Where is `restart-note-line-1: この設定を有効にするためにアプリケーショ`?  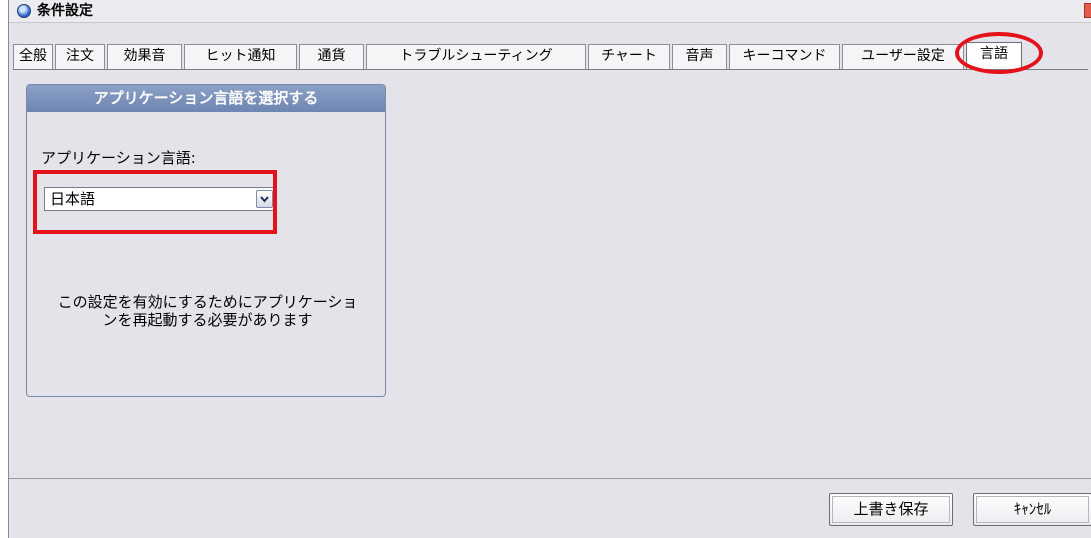
restart-note-line-1: この設定を有効にするためにアプリケーショ is located at coordinates (207, 302).